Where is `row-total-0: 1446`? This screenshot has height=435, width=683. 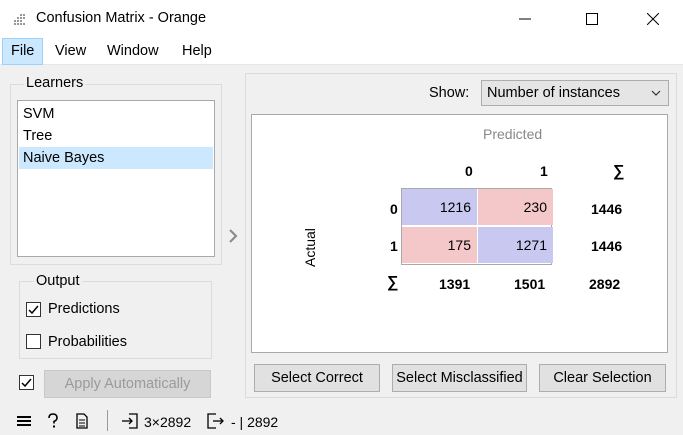 row-total-0: 1446 is located at coordinates (607, 209).